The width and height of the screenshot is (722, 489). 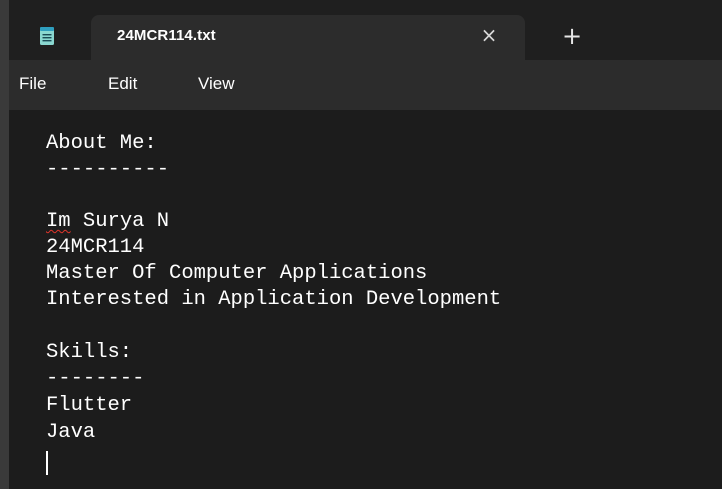 I want to click on text-line-rest: Surya N, so click(x=120, y=221).